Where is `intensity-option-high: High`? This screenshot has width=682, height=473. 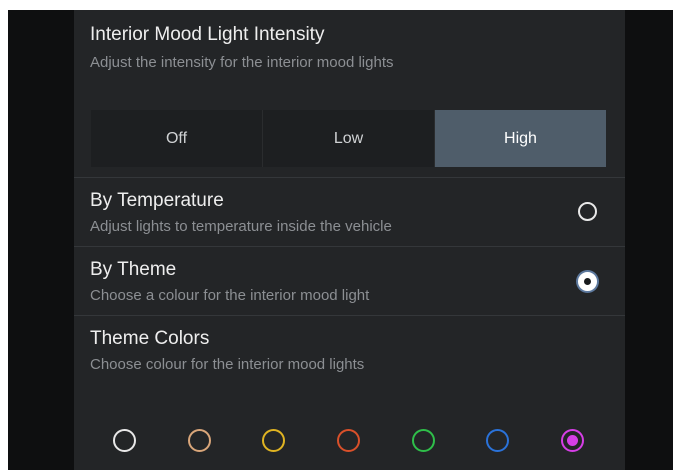 intensity-option-high: High is located at coordinates (520, 138).